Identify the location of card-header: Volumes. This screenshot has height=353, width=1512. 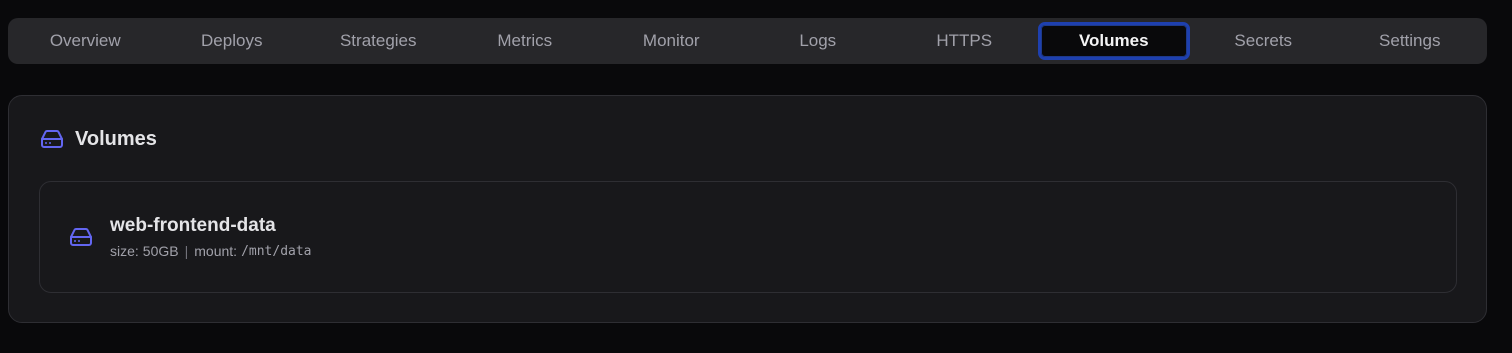
(98, 139).